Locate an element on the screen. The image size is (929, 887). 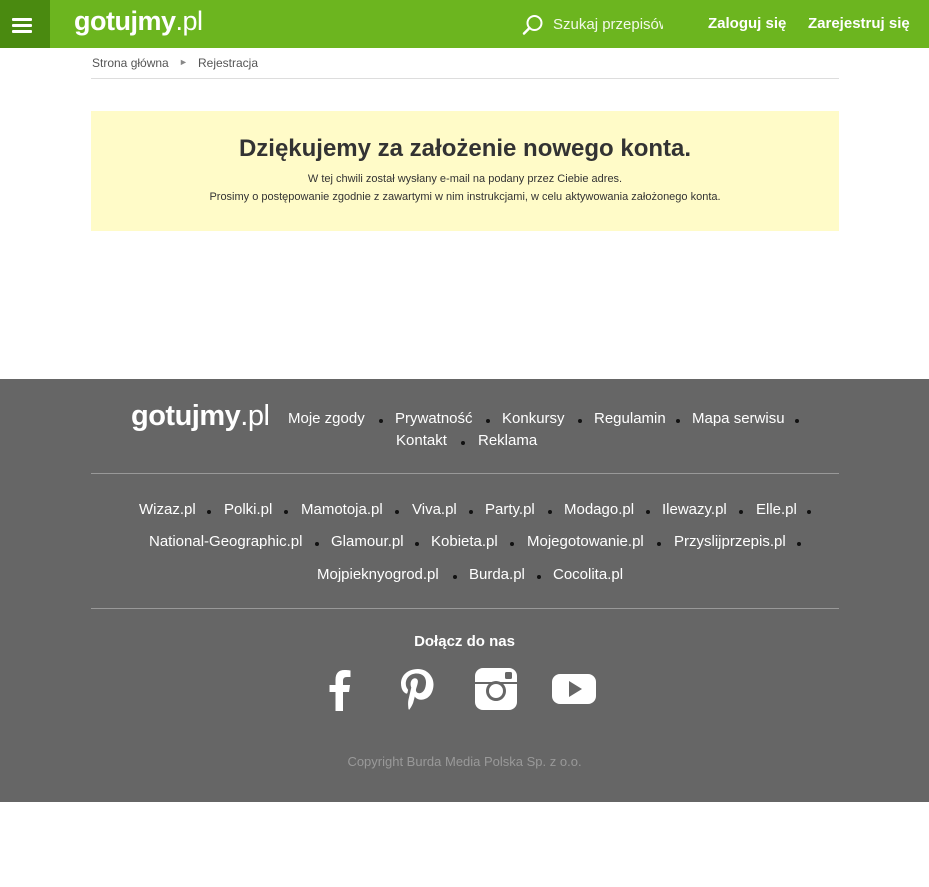
pinterest-icon is located at coordinates (418, 689).